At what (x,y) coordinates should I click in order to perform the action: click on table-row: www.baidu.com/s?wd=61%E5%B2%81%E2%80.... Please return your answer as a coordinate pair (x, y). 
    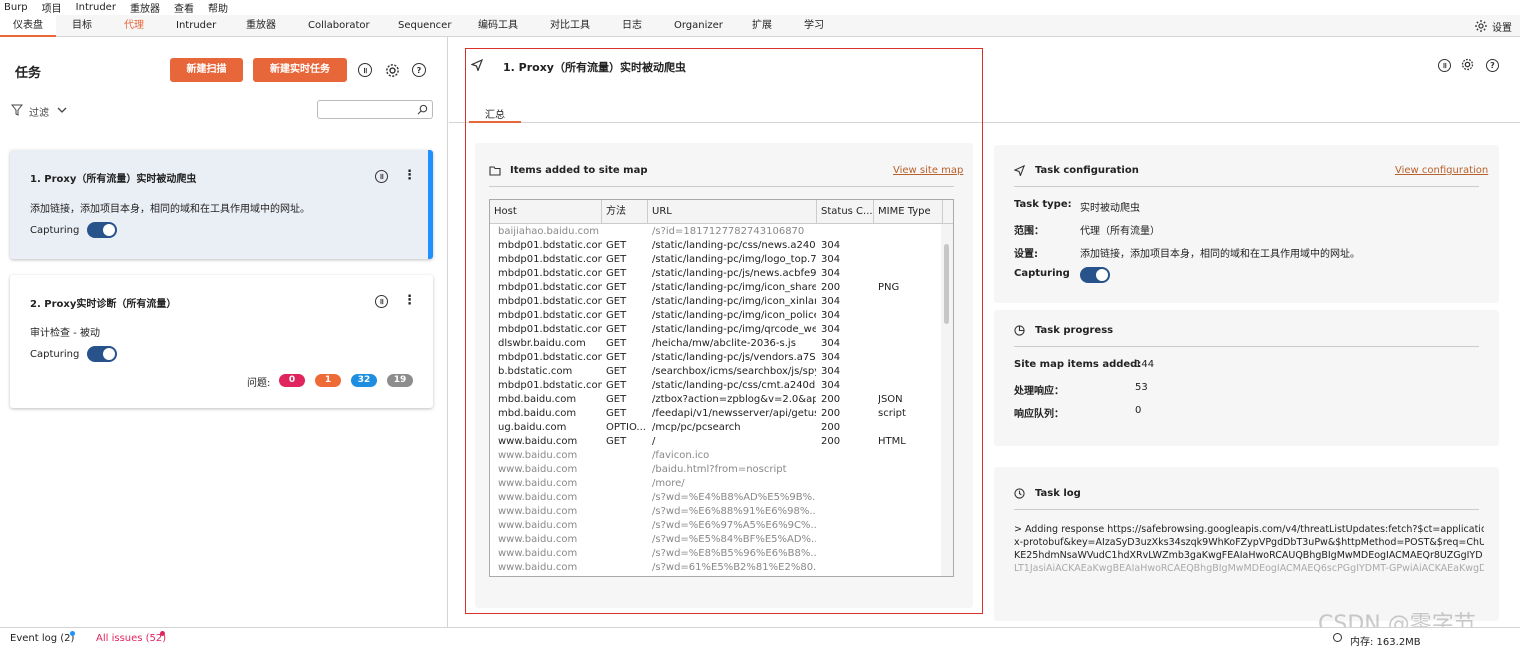
    Looking at the image, I should click on (716, 568).